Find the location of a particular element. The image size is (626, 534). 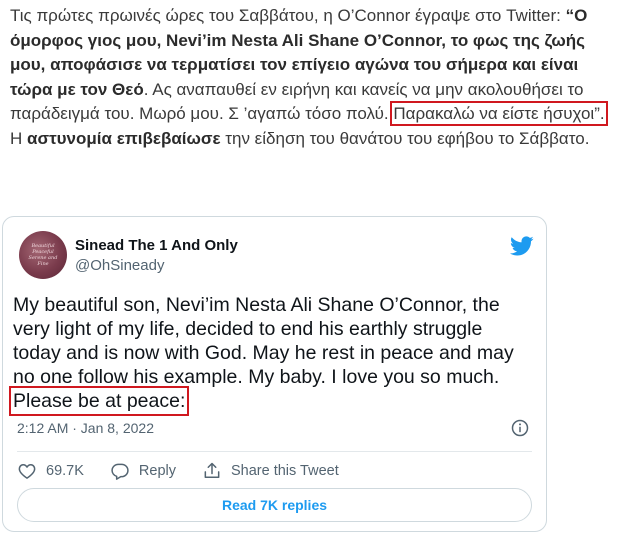

tweet-line-highlighted-wrap: Please be at peace: is located at coordinates (273, 401).